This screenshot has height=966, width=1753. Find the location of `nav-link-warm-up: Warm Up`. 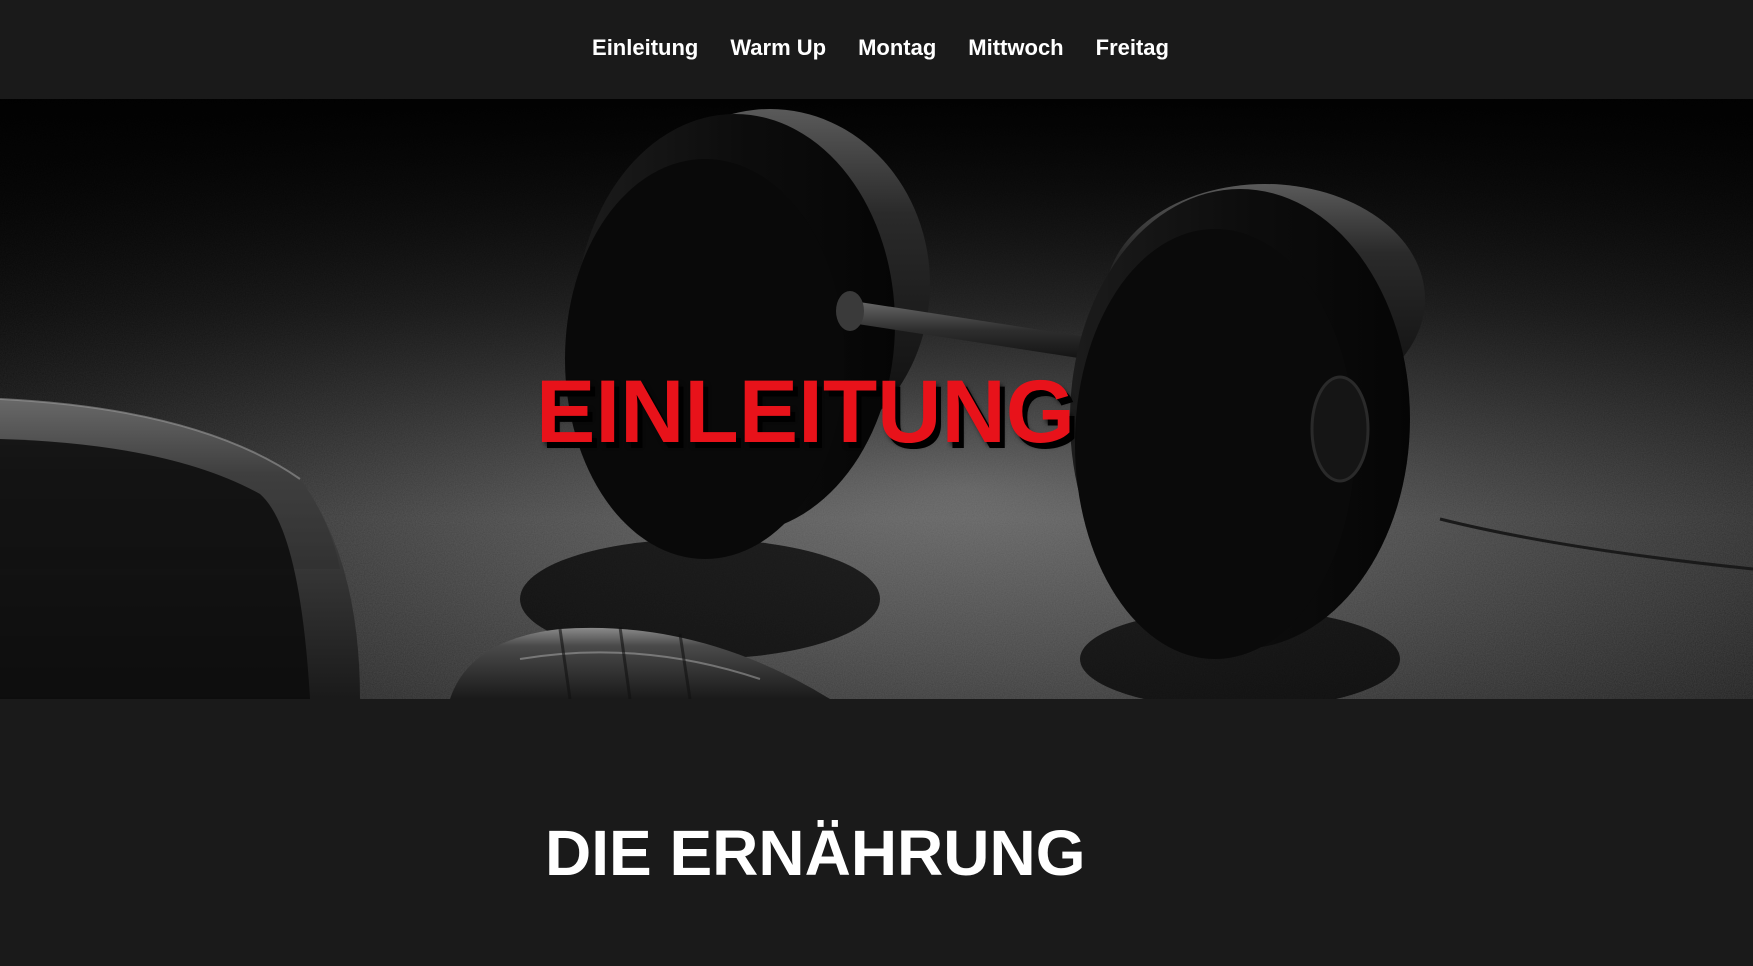

nav-link-warm-up: Warm Up is located at coordinates (778, 50).